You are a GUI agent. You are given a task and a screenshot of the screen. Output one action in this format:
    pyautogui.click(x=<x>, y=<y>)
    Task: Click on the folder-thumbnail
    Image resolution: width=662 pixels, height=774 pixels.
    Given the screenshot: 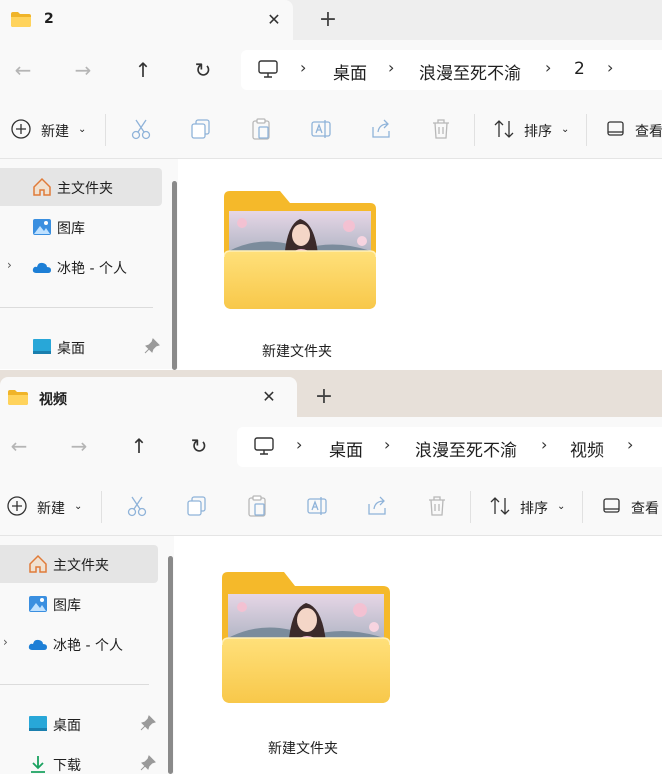 What is the action you would take?
    pyautogui.click(x=306, y=637)
    